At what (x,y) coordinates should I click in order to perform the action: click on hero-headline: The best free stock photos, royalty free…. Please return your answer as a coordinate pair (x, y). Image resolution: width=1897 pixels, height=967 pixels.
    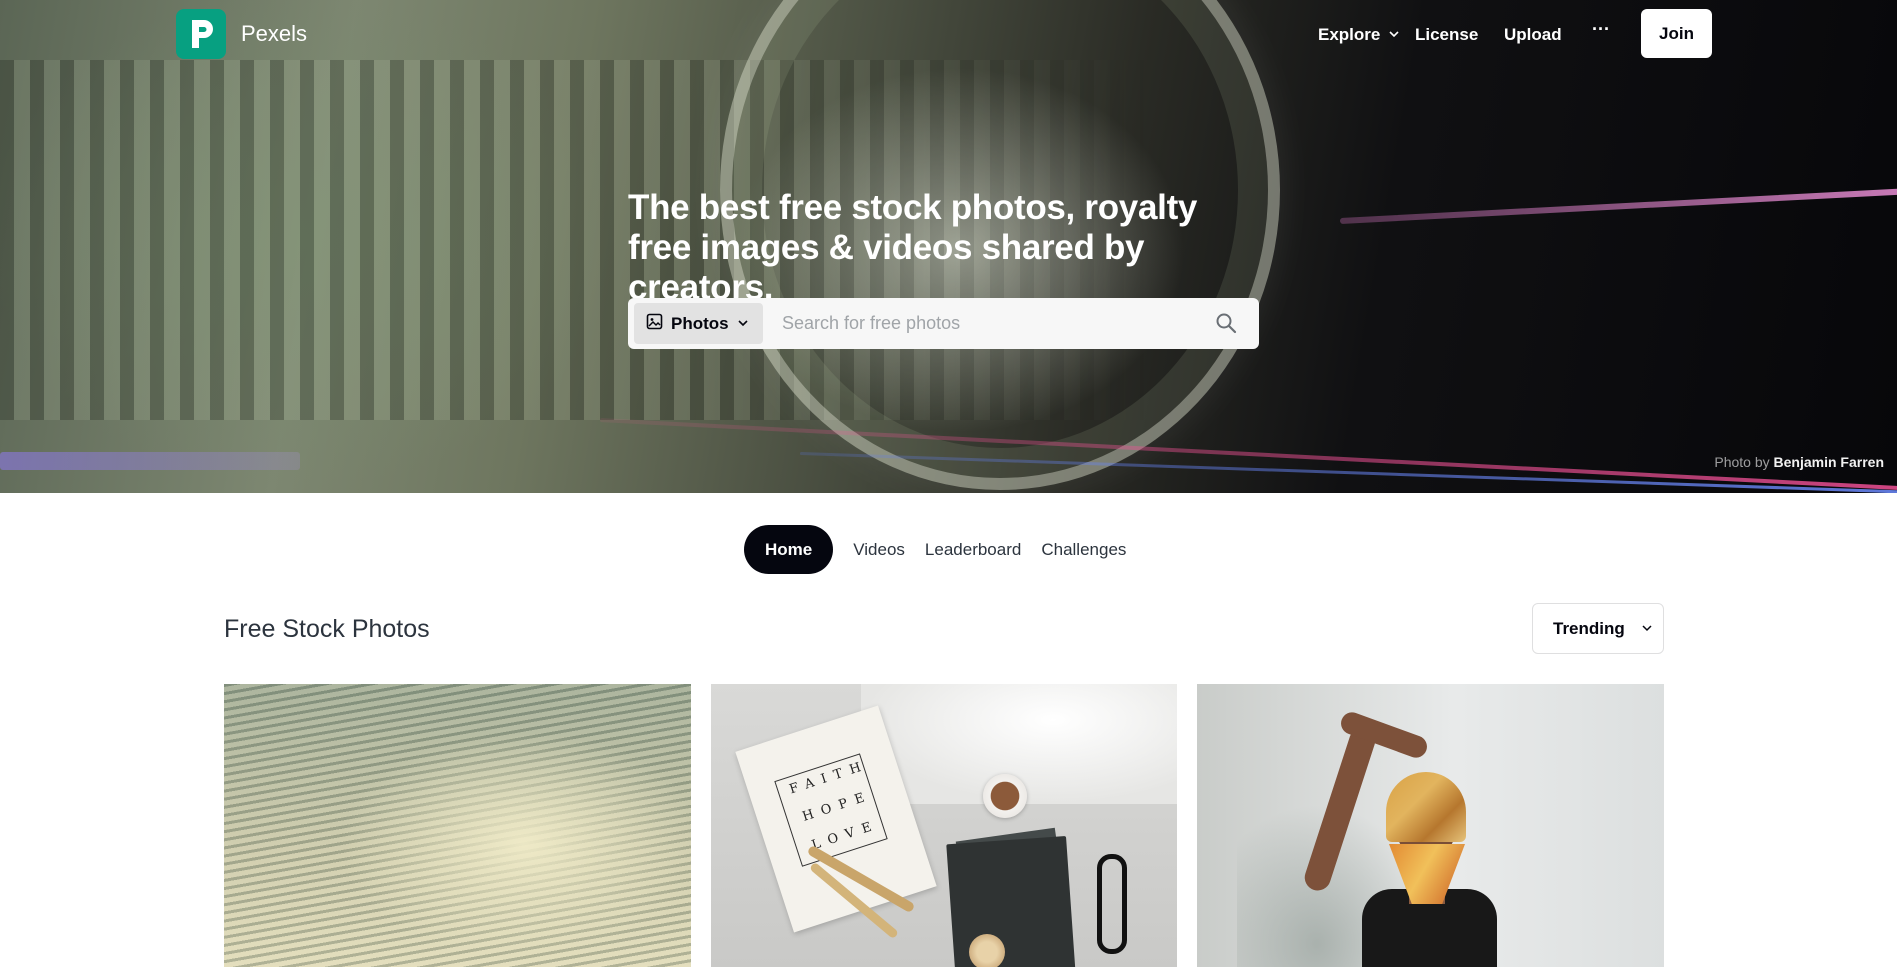
    Looking at the image, I should click on (913, 247).